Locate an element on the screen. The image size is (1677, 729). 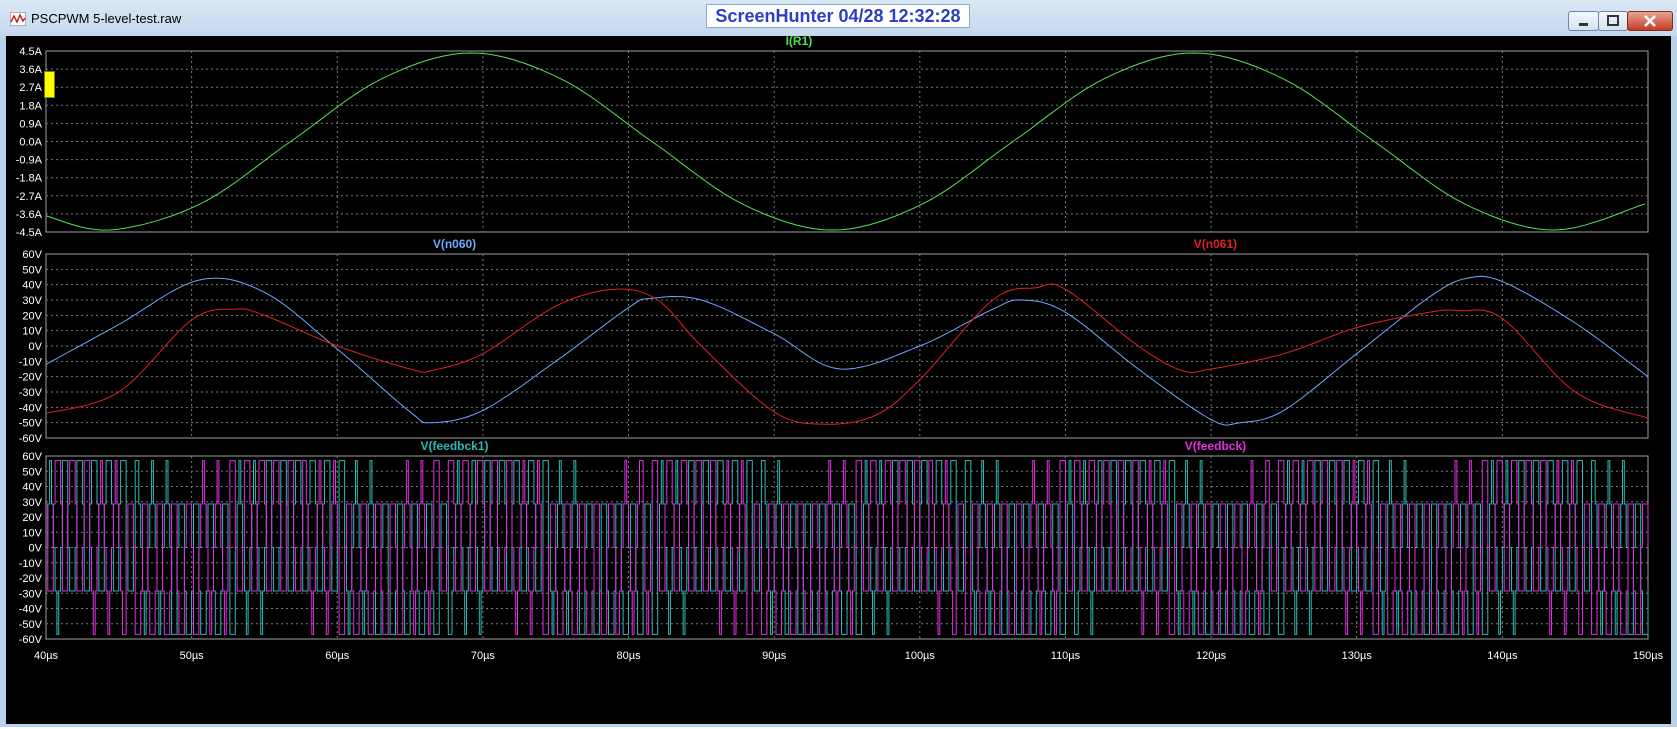
x-tick-label: 90µs is located at coordinates (774, 656).